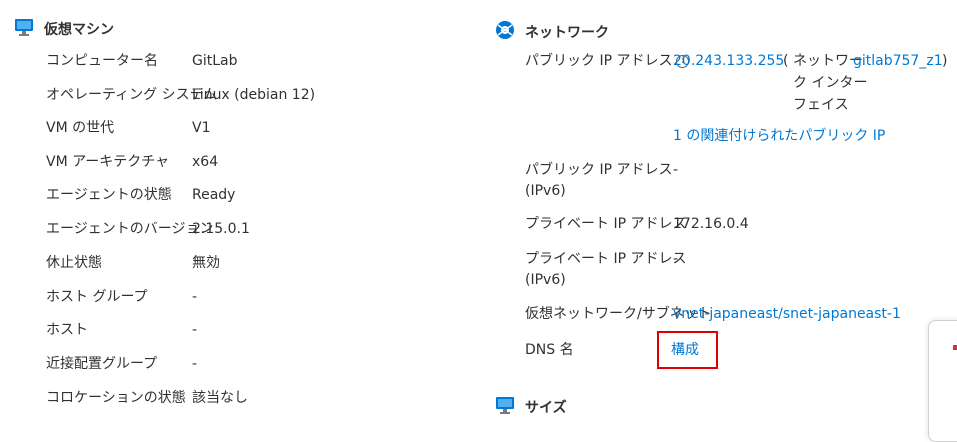 This screenshot has width=957, height=442. What do you see at coordinates (676, 170) in the screenshot?
I see `public-ipv6-value: -` at bounding box center [676, 170].